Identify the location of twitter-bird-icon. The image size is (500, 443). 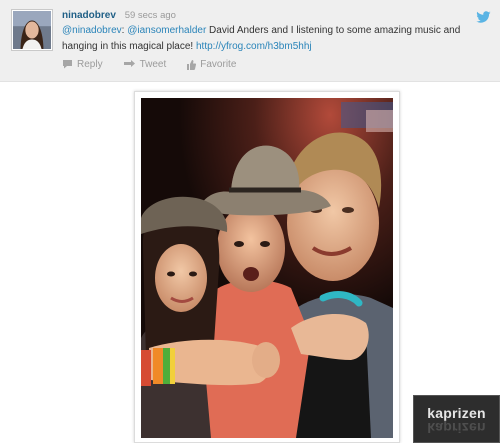
(483, 17).